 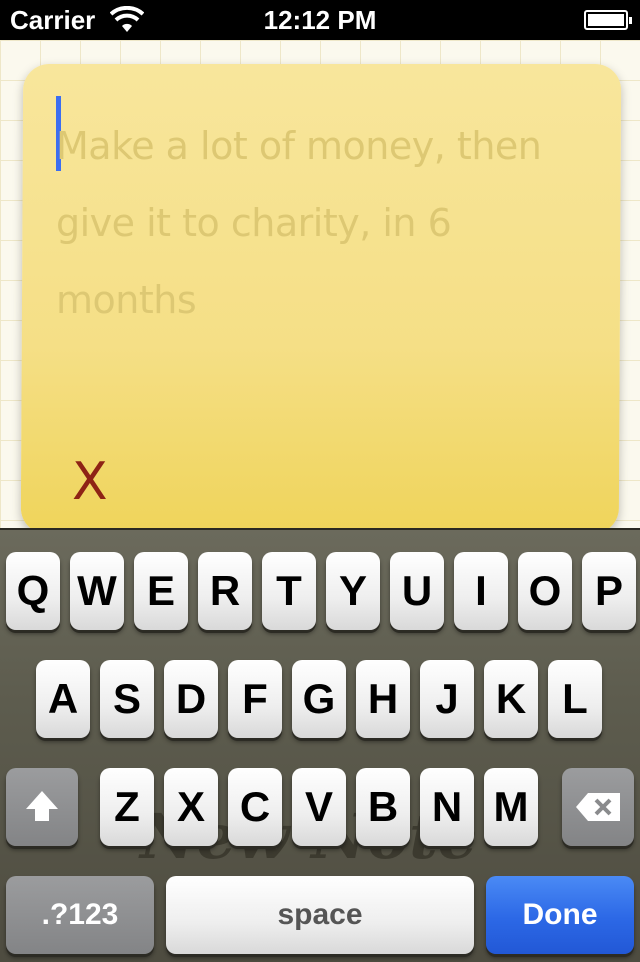 I want to click on key-n: N, so click(x=447, y=807).